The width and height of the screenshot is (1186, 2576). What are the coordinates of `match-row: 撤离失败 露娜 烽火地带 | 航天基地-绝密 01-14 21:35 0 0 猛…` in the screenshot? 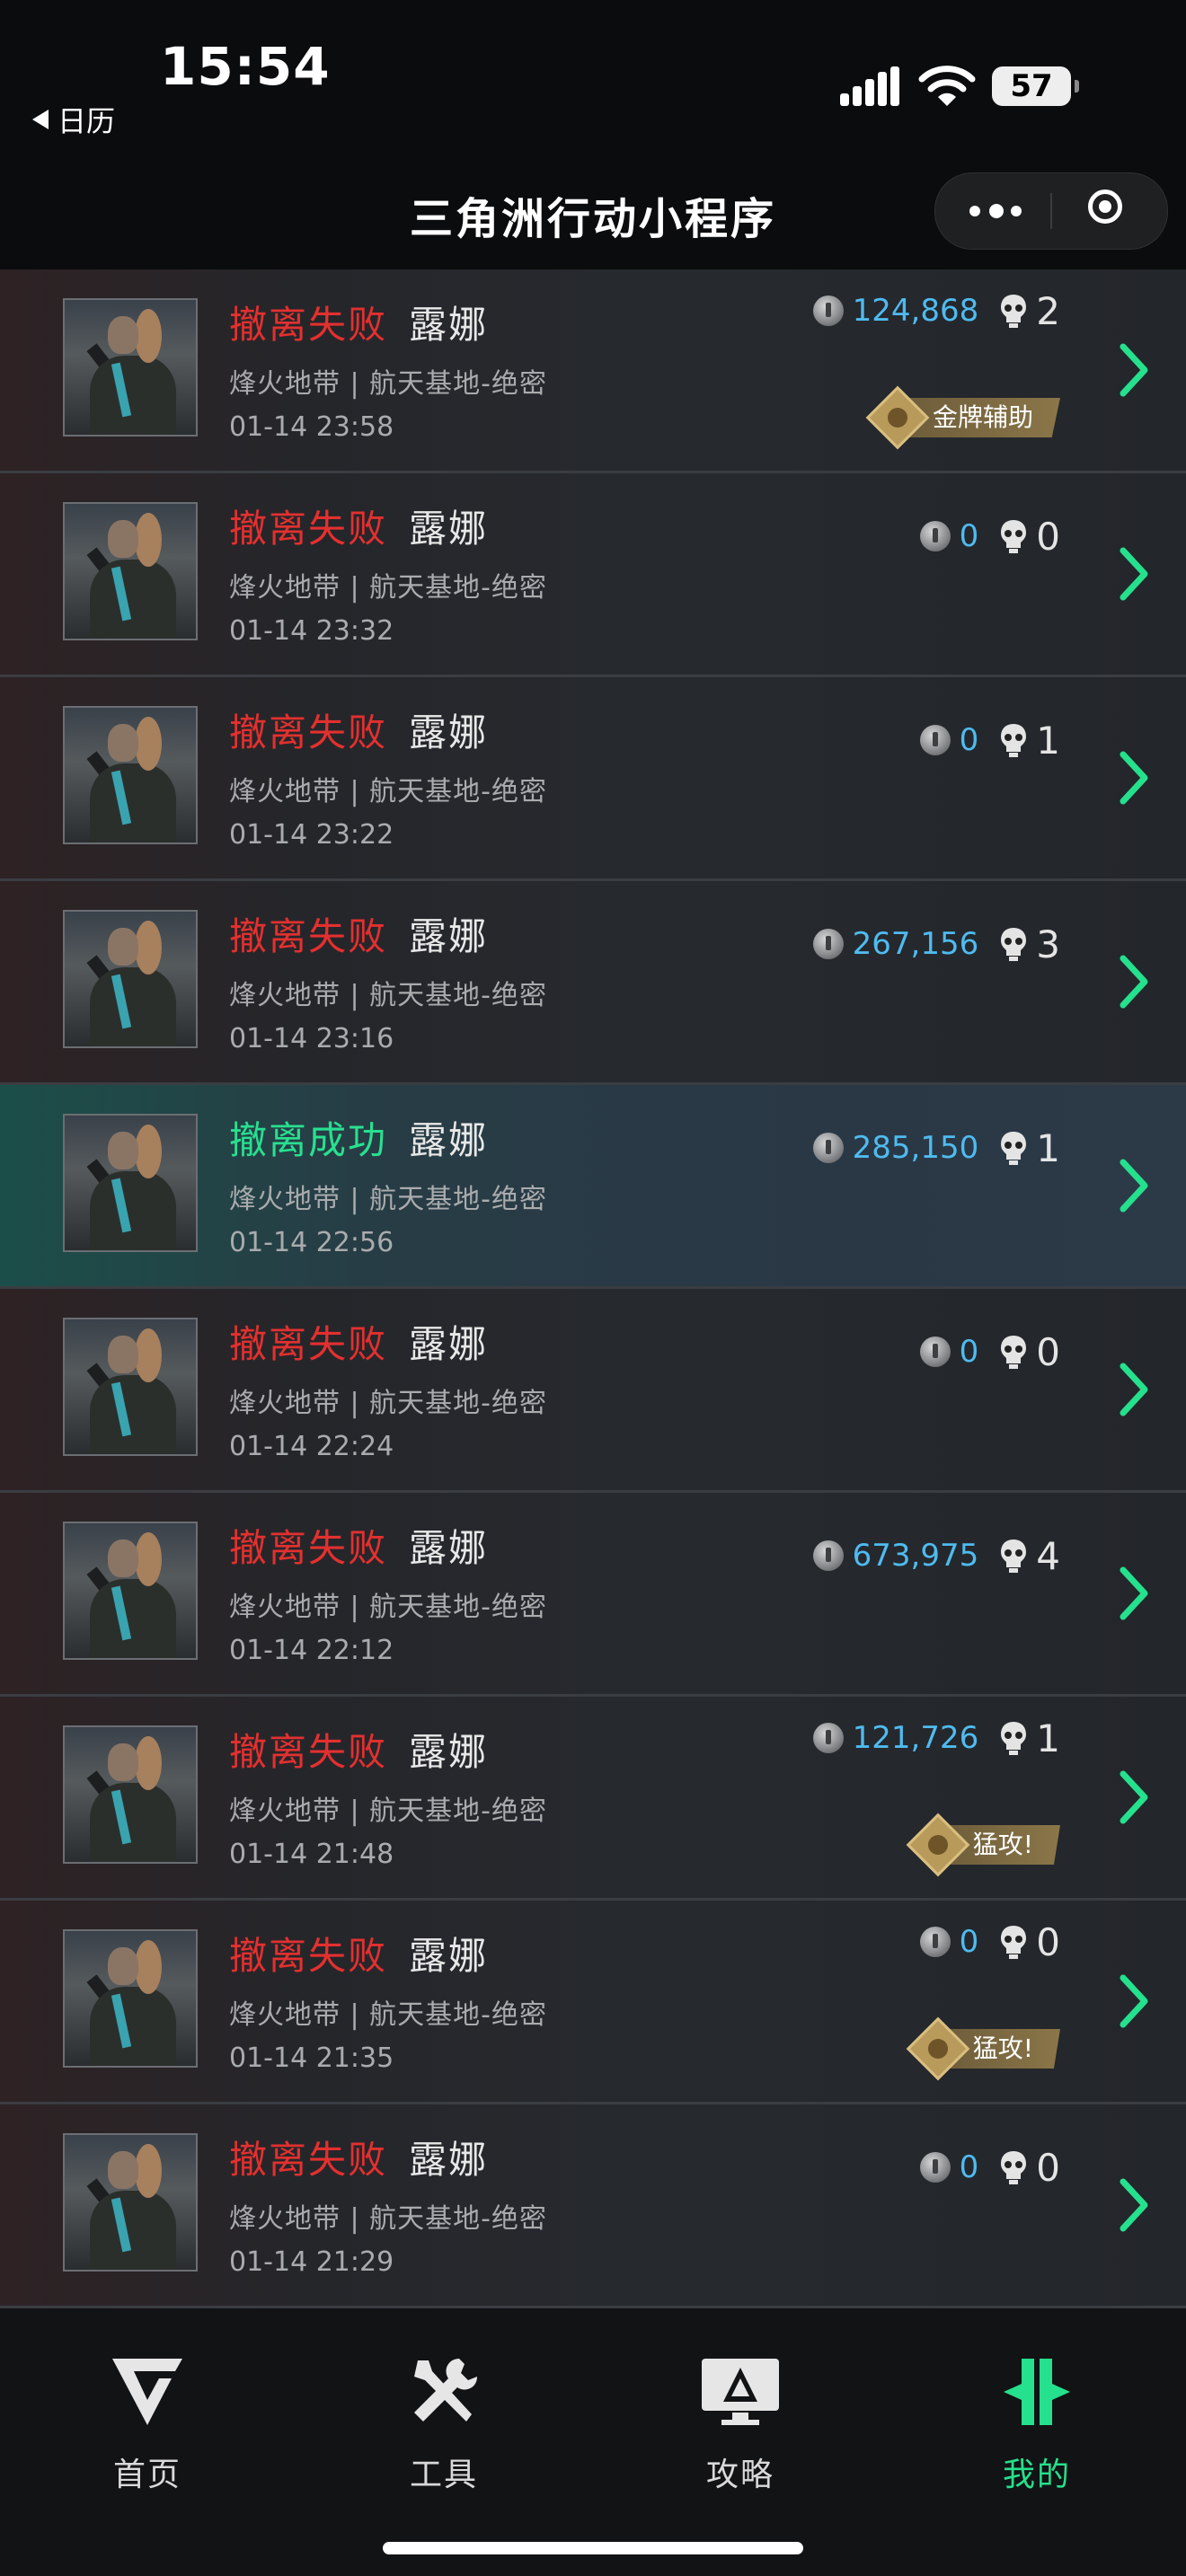 It's located at (593, 2002).